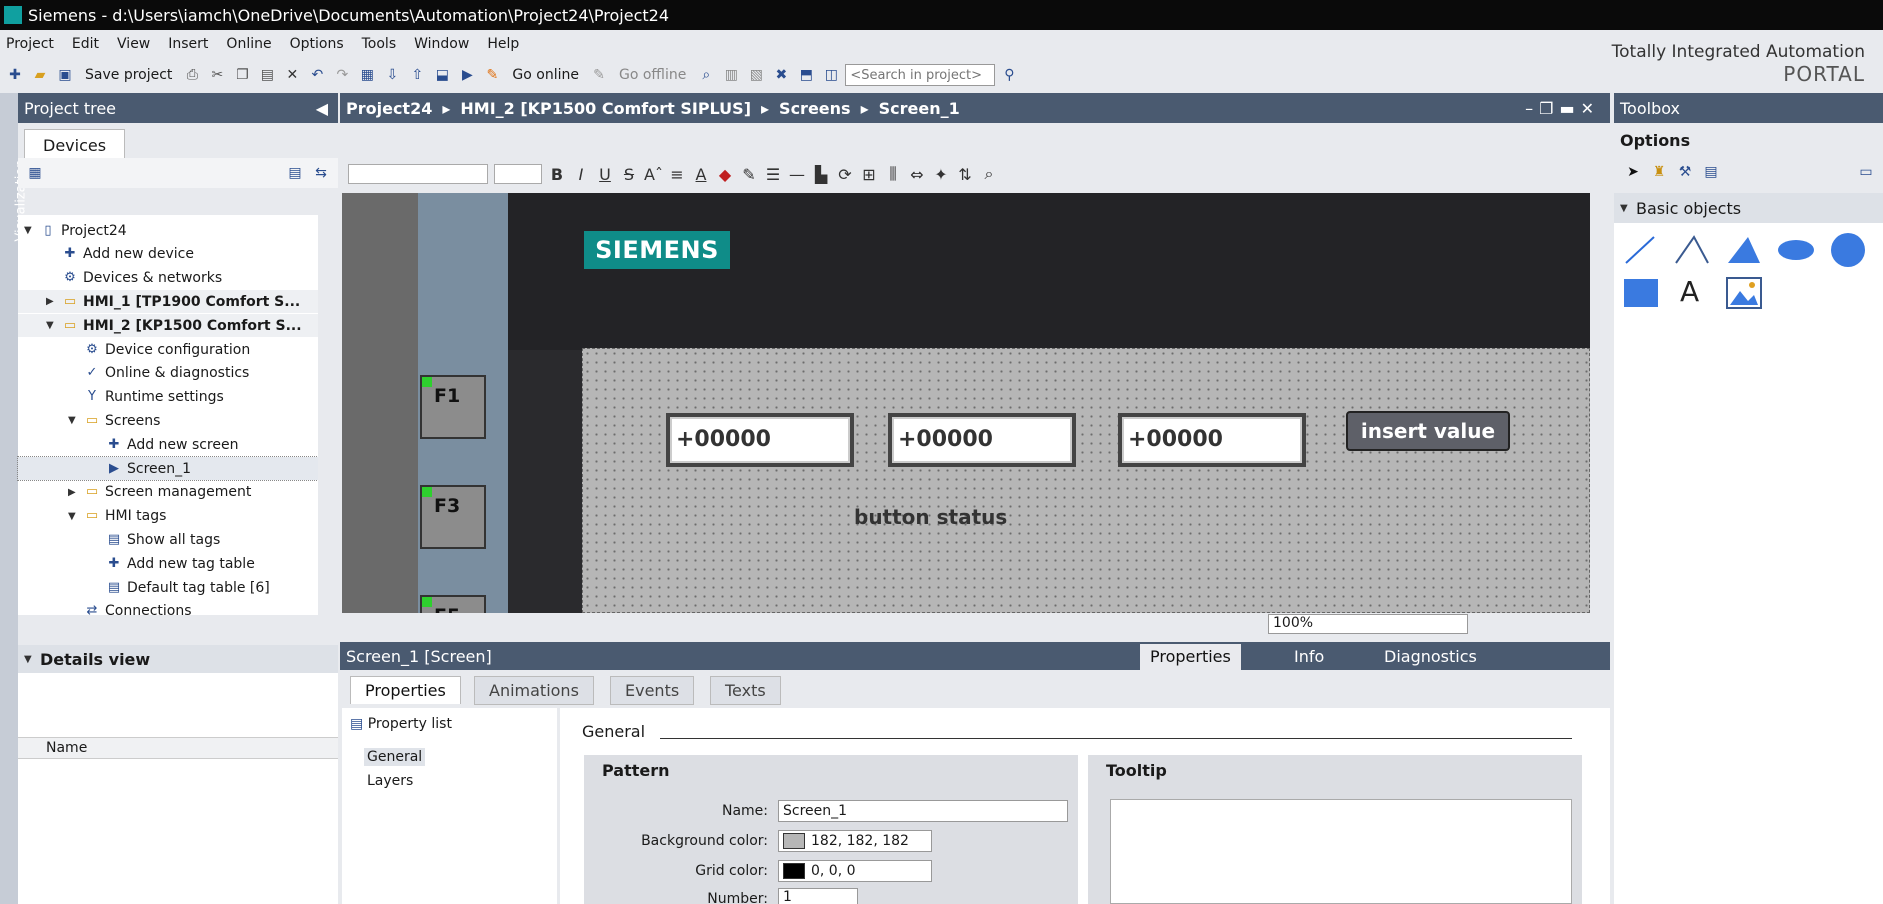 This screenshot has width=1883, height=904. Describe the element at coordinates (168, 373) in the screenshot. I see `tree-item: ✓ Online & diagnostics` at that location.